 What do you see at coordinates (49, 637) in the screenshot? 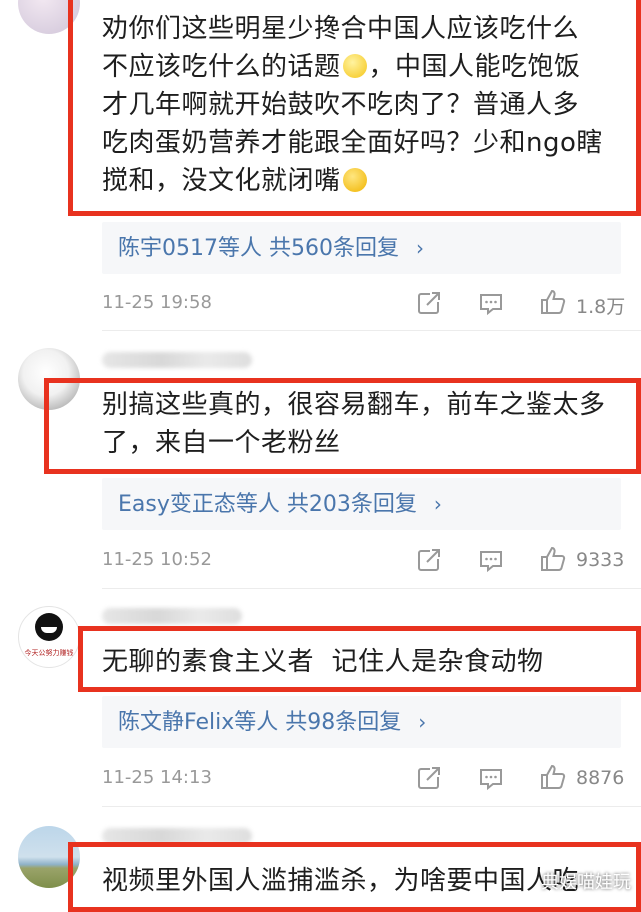
I see `avatar: 今天公努力赚钱` at bounding box center [49, 637].